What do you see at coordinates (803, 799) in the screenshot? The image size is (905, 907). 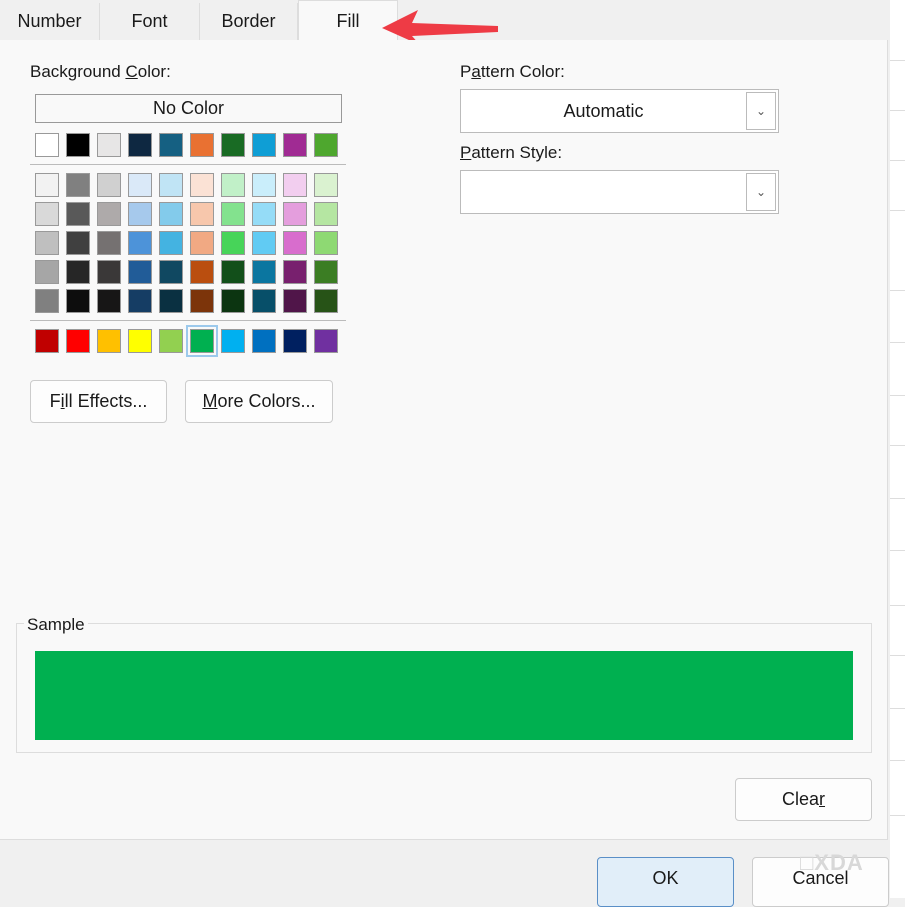 I see `clear-button: Clea r` at bounding box center [803, 799].